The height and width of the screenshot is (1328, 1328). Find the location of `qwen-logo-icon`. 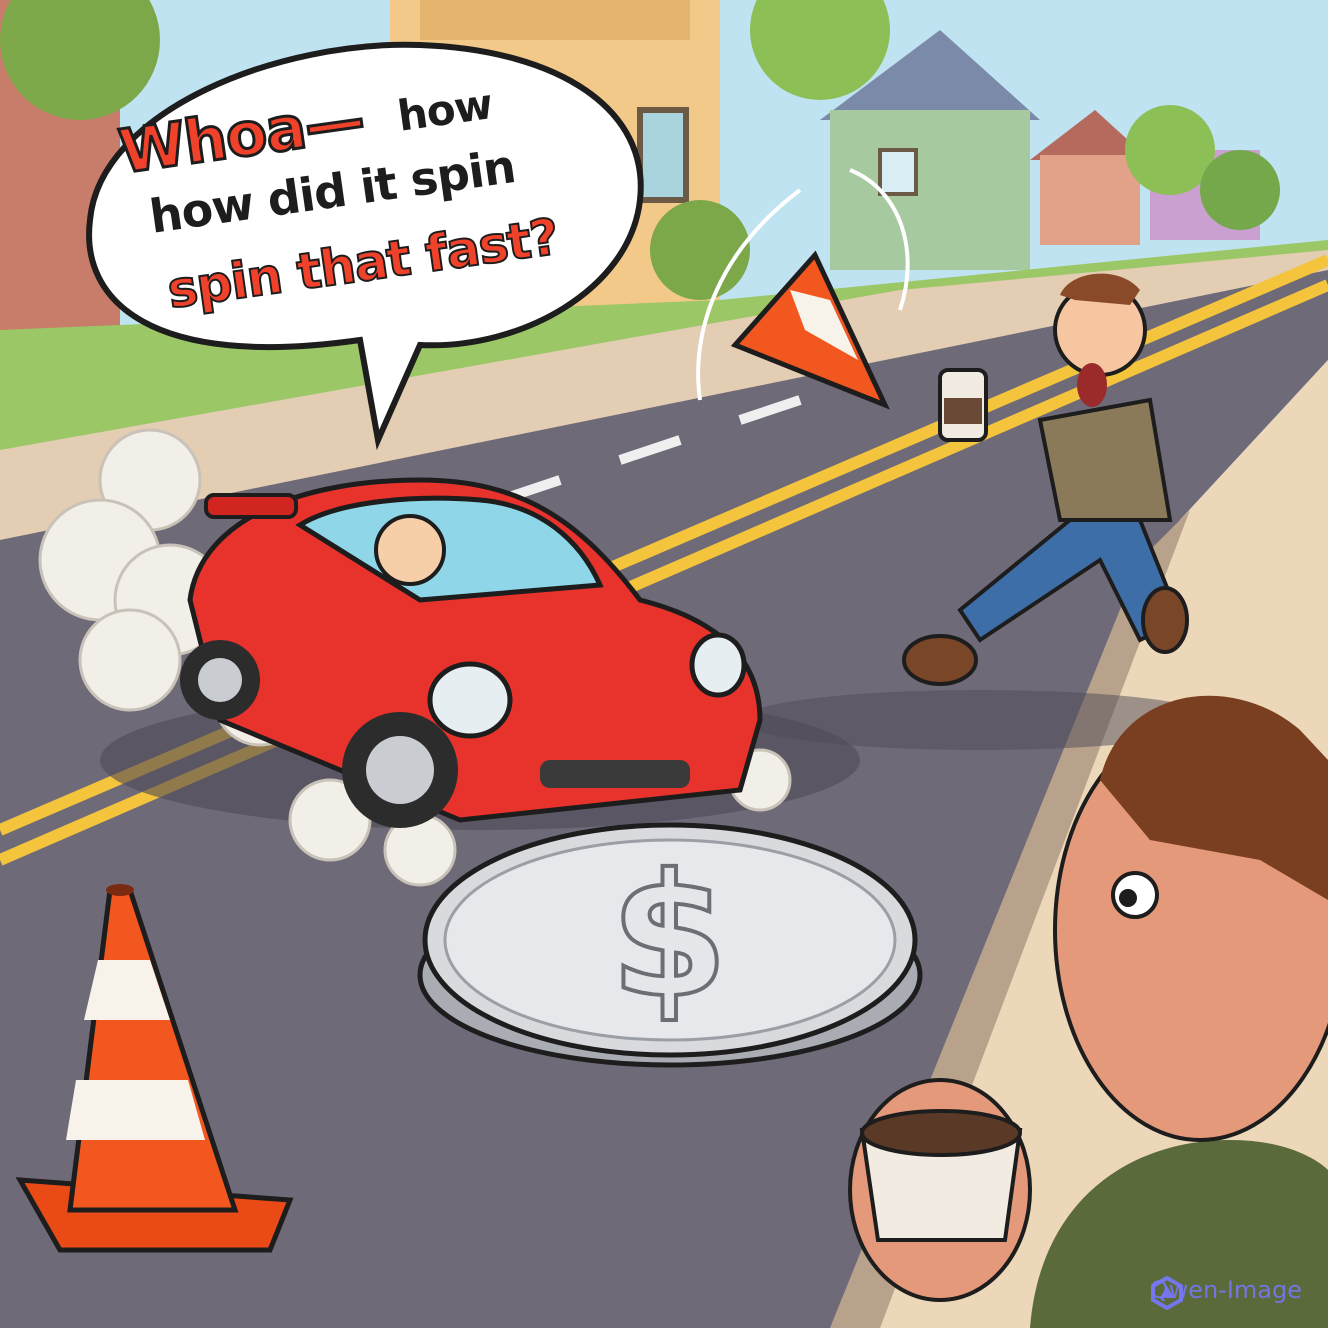

qwen-logo-icon is located at coordinates (1166, 1293).